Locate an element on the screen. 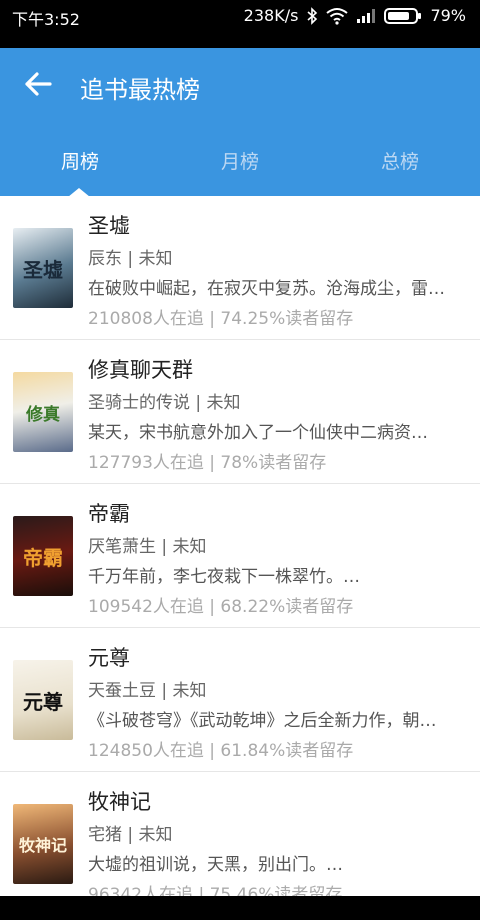 The image size is (480, 920). cover-title-art: 帝霸 is located at coordinates (43, 557).